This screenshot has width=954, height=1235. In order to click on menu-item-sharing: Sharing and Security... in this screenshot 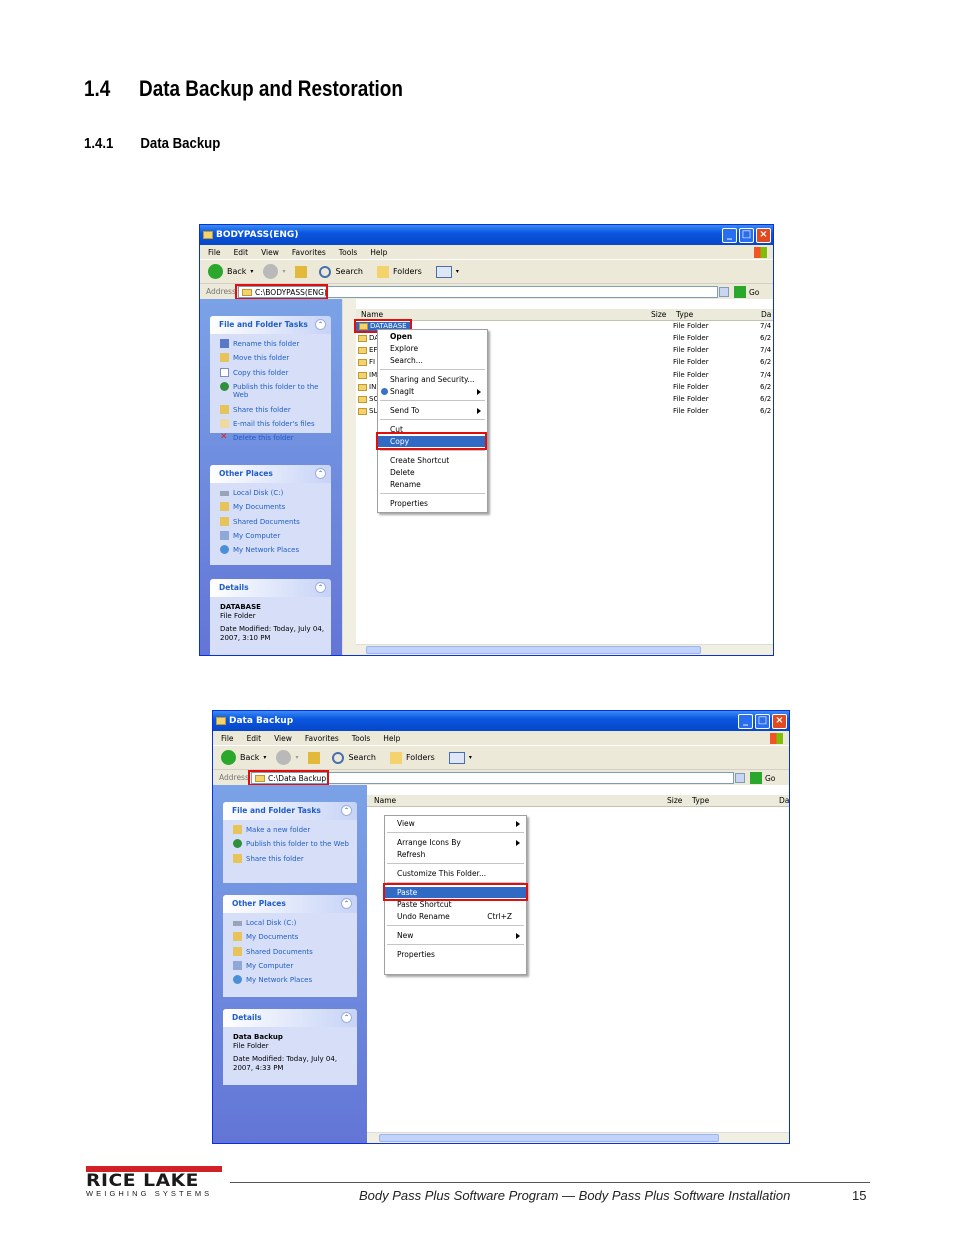, I will do `click(432, 379)`.